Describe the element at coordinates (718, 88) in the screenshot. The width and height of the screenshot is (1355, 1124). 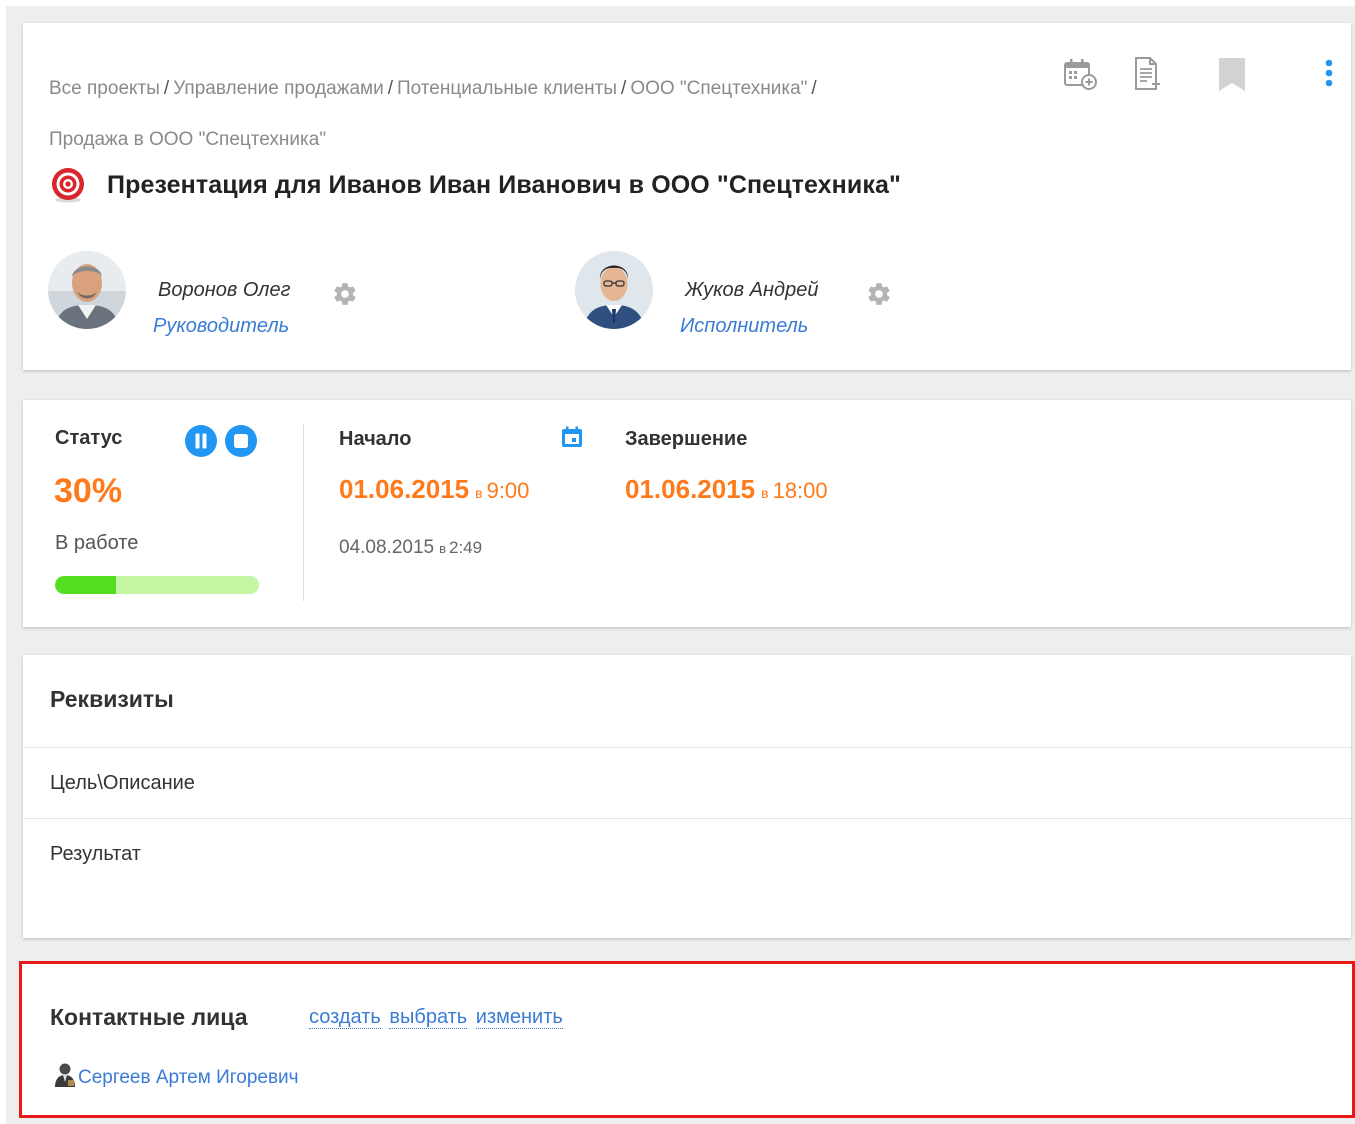
I see `breadcrumb-item-company: ООО "Спецтехника"` at that location.